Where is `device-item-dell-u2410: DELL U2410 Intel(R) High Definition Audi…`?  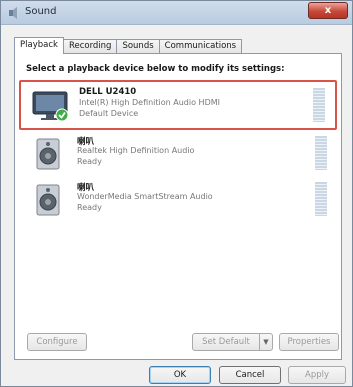 device-item-dell-u2410: DELL U2410 Intel(R) High Definition Audi… is located at coordinates (178, 105).